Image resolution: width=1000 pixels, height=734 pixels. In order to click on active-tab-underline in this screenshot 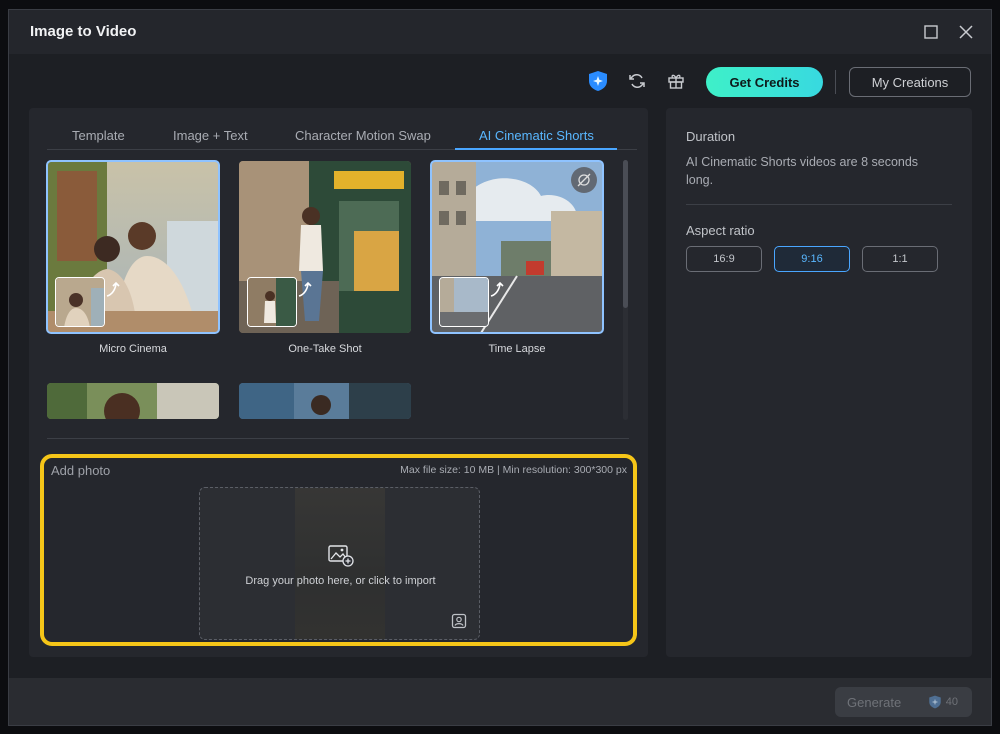, I will do `click(536, 149)`.